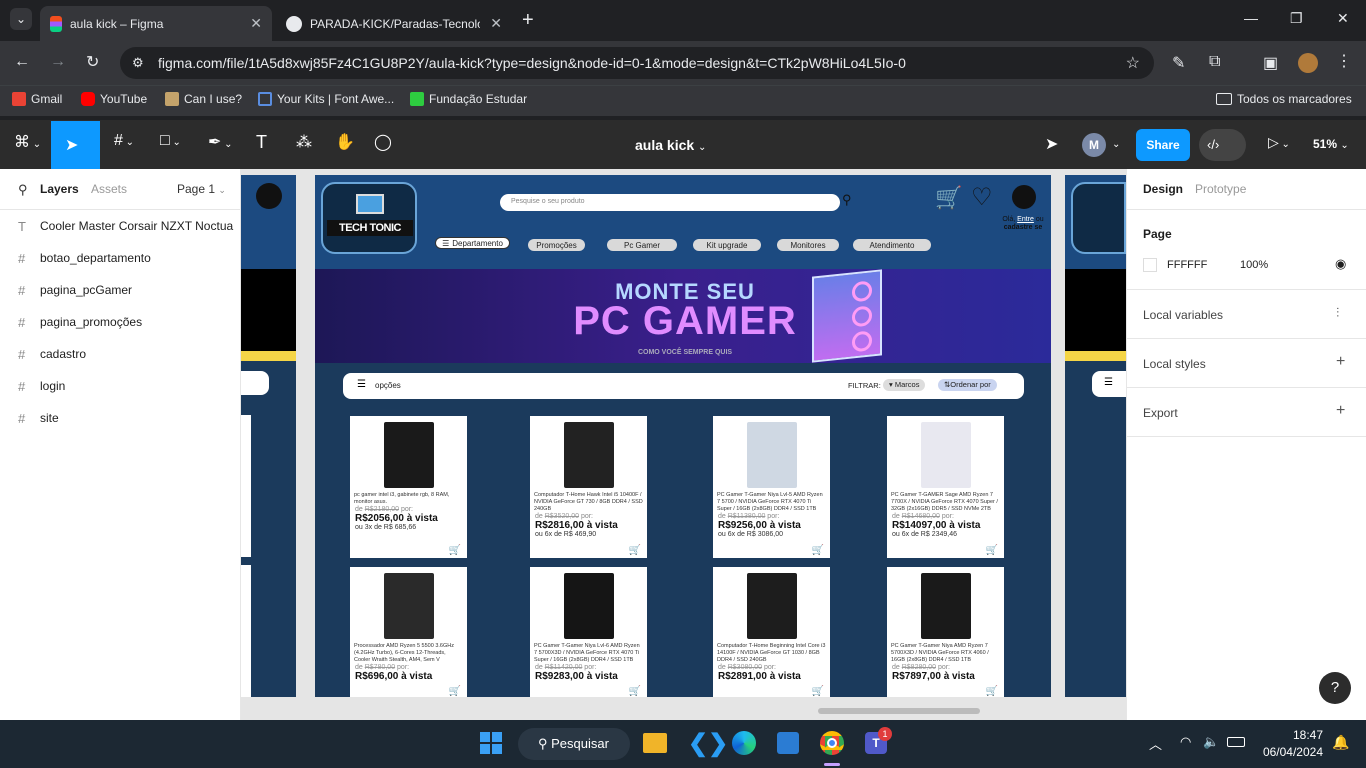 This screenshot has height=768, width=1366. Describe the element at coordinates (1178, 63) in the screenshot. I see `pen-icon: ✎` at that location.